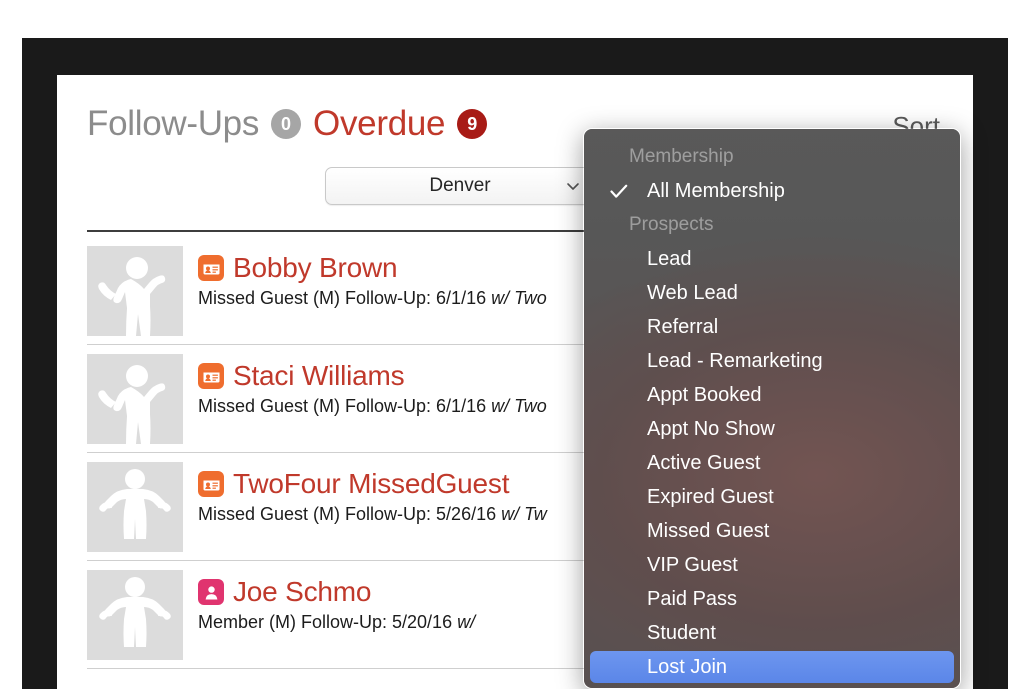 The height and width of the screenshot is (689, 1028). I want to click on menu-item-paid-pass: Paid Pass, so click(772, 599).